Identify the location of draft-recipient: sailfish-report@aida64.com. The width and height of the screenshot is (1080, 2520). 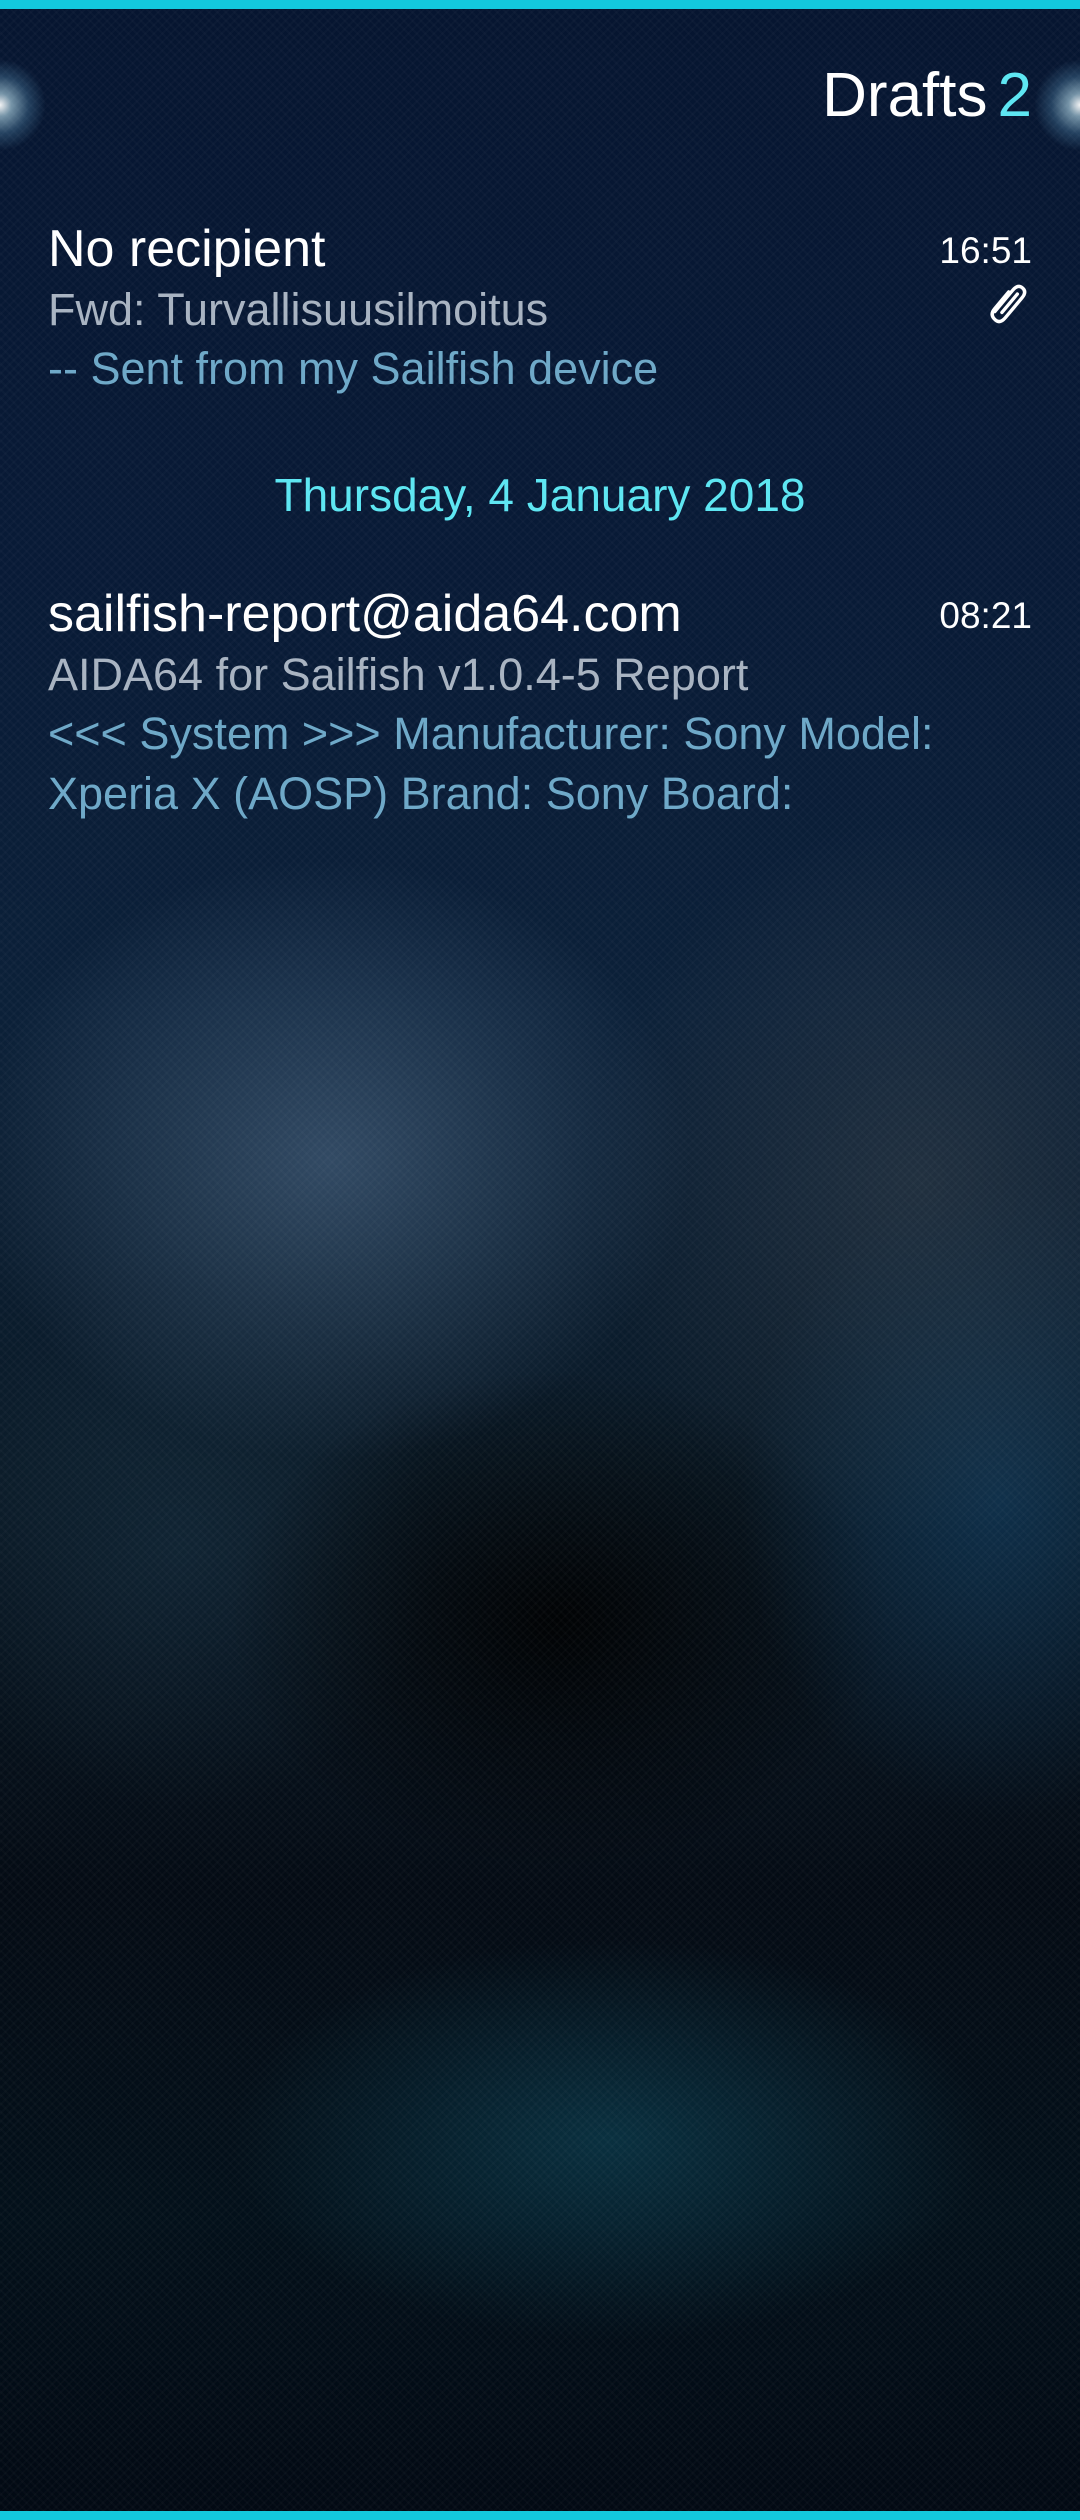
(365, 614).